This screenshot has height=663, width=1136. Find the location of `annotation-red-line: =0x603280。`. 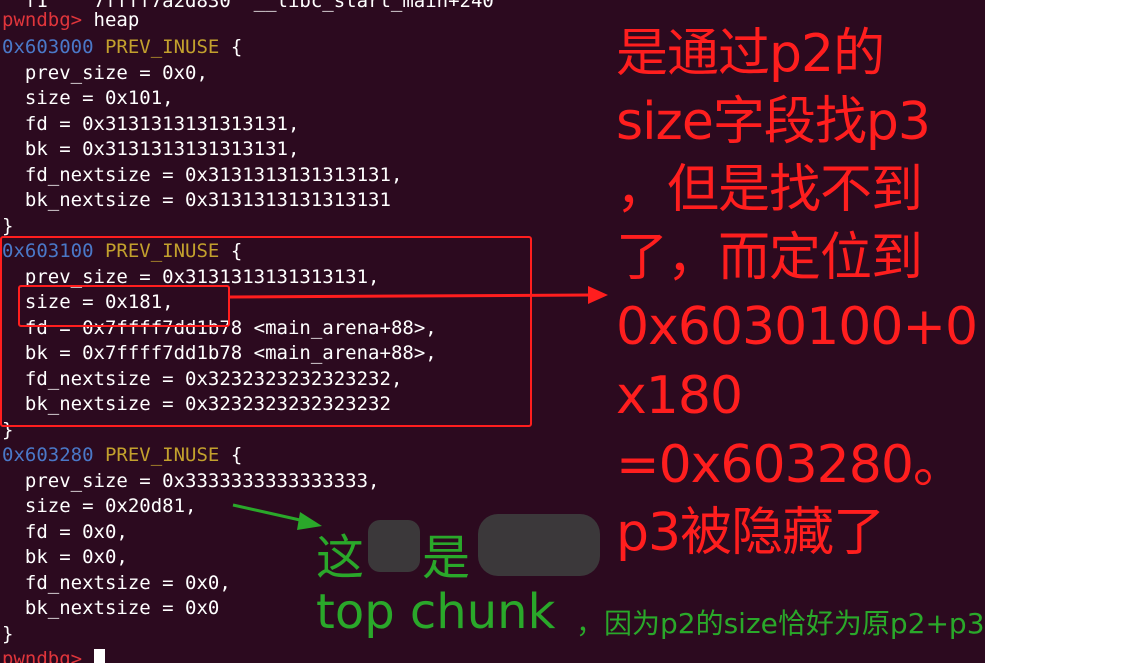

annotation-red-line: =0x603280。 is located at coordinates (790, 465).